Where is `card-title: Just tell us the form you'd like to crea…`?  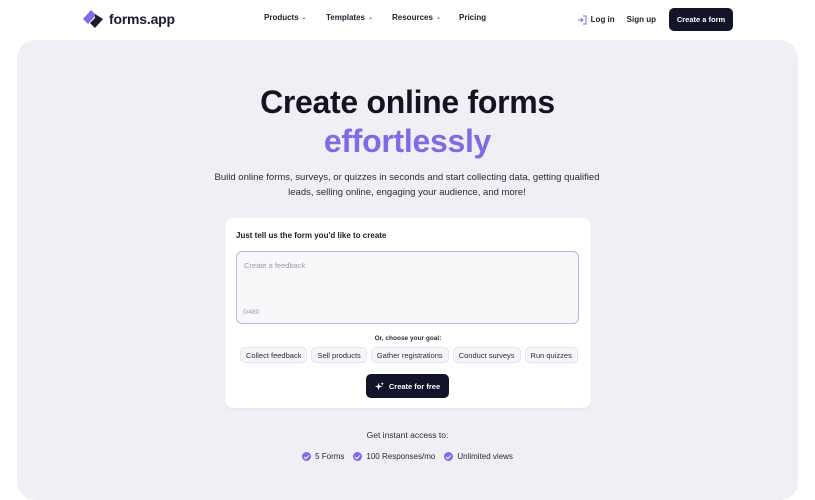
card-title: Just tell us the form you'd like to crea… is located at coordinates (311, 235).